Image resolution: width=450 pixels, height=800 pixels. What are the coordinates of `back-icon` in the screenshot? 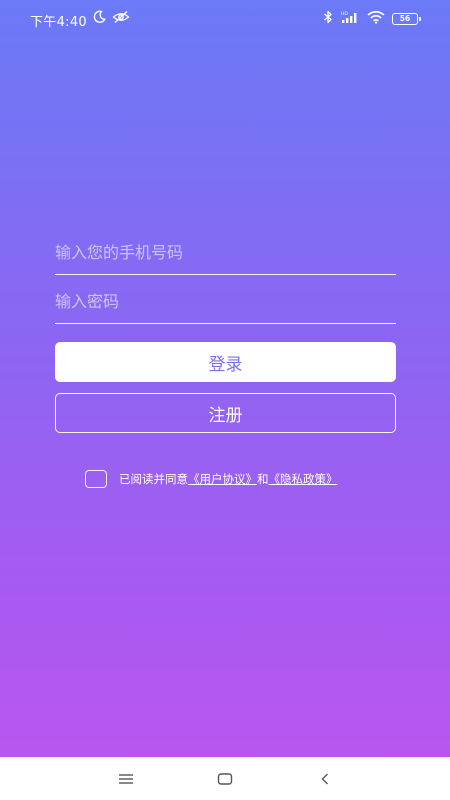 It's located at (325, 779).